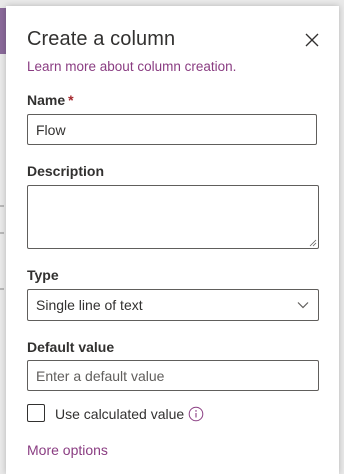 The image size is (344, 474). I want to click on resize-grip-icon, so click(313, 243).